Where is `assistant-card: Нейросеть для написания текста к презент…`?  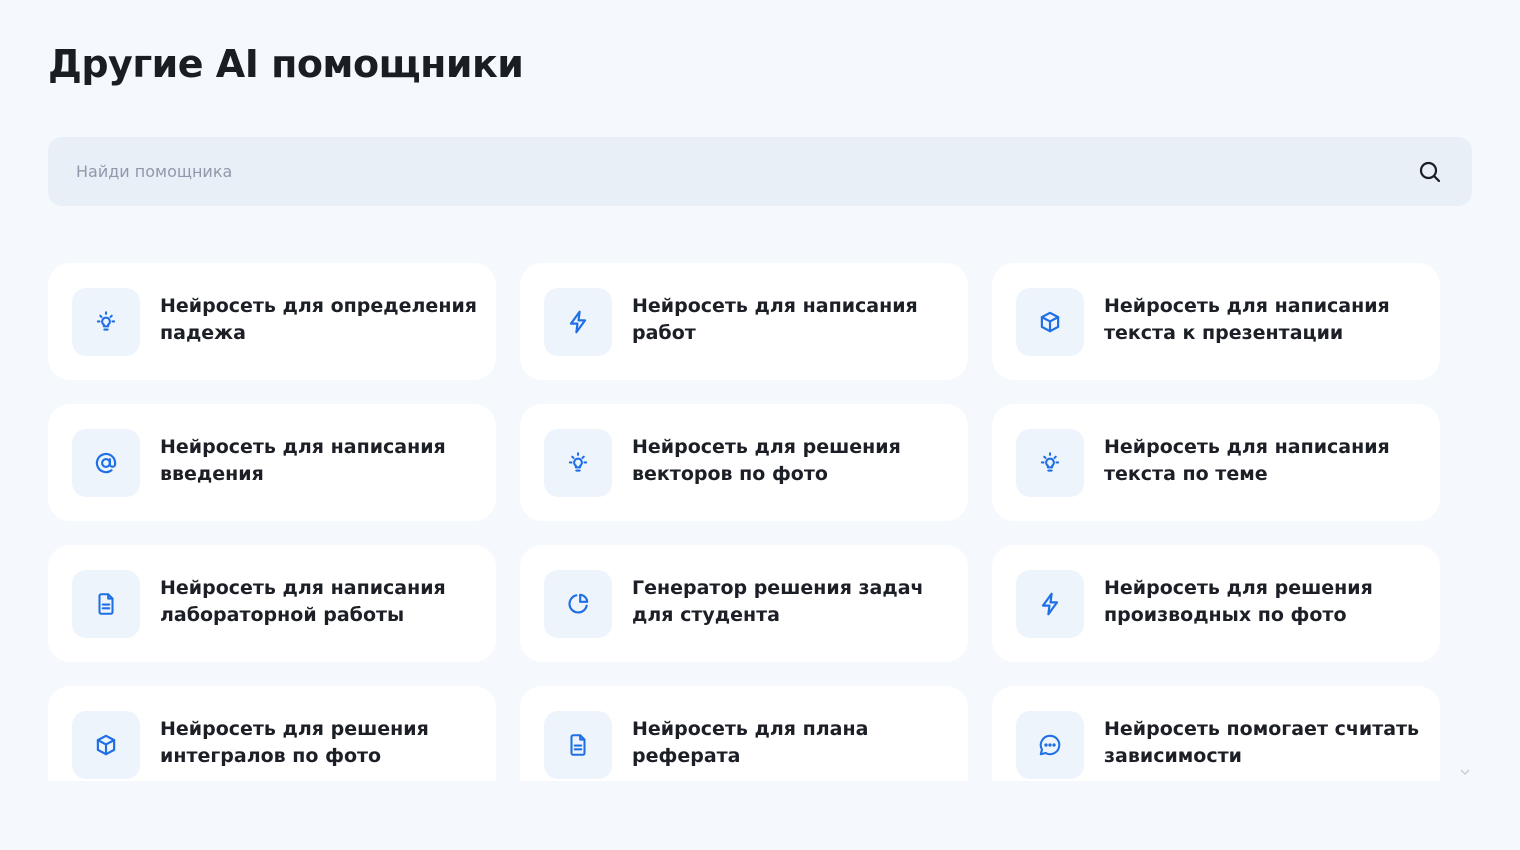 assistant-card: Нейросеть для написания текста к презент… is located at coordinates (1216, 321).